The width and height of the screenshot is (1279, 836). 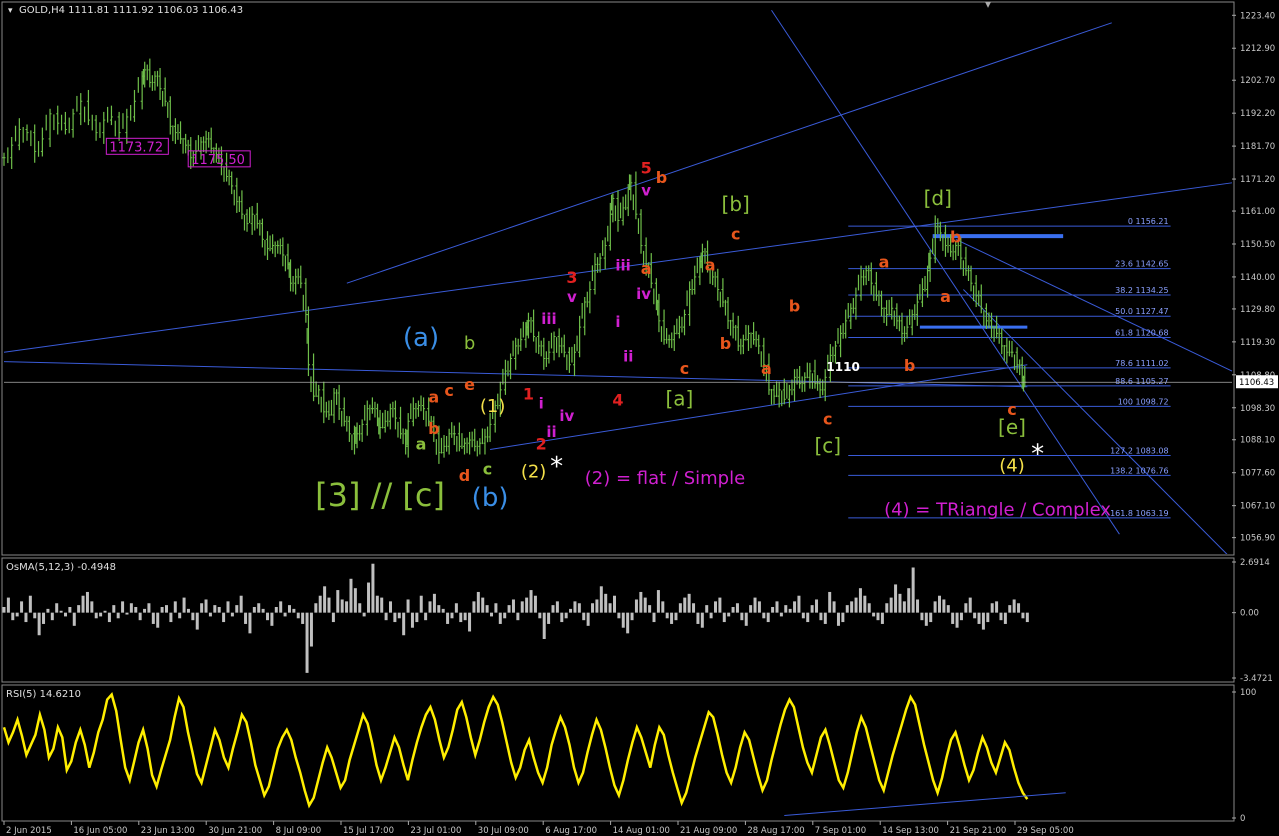 What do you see at coordinates (938, 198) in the screenshot?
I see `wave-label: [d]` at bounding box center [938, 198].